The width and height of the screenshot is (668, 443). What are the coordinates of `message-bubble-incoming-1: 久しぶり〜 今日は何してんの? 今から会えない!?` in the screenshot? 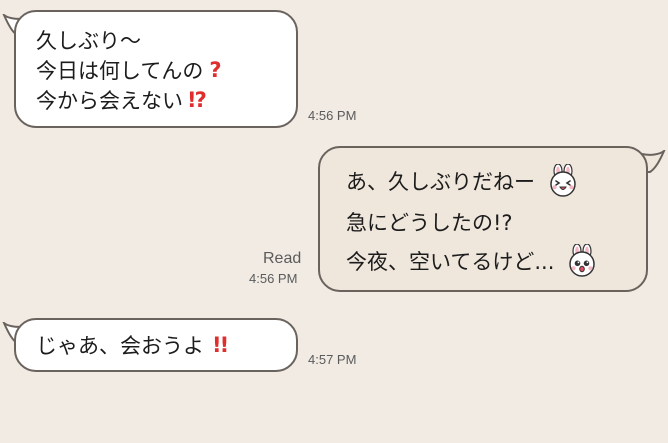 It's located at (156, 69).